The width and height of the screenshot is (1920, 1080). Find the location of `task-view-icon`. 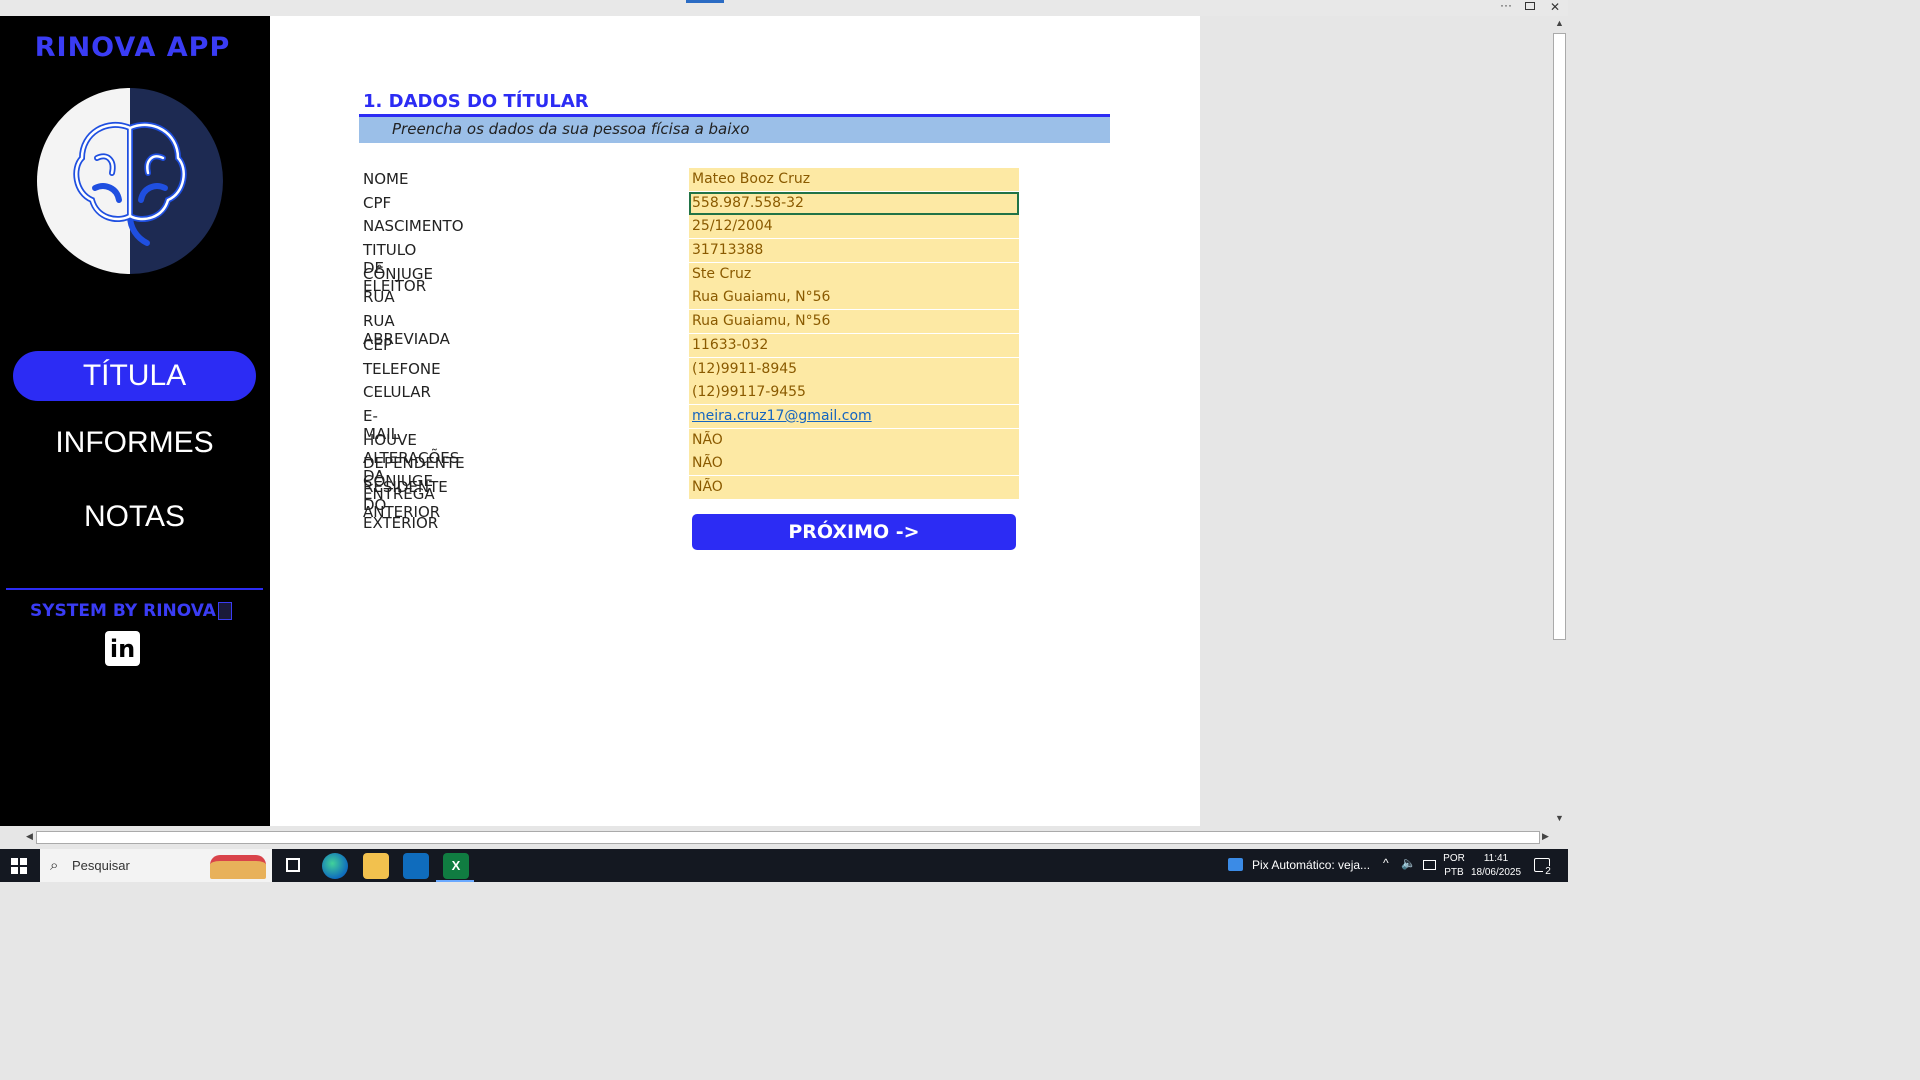

task-view-icon is located at coordinates (293, 865).